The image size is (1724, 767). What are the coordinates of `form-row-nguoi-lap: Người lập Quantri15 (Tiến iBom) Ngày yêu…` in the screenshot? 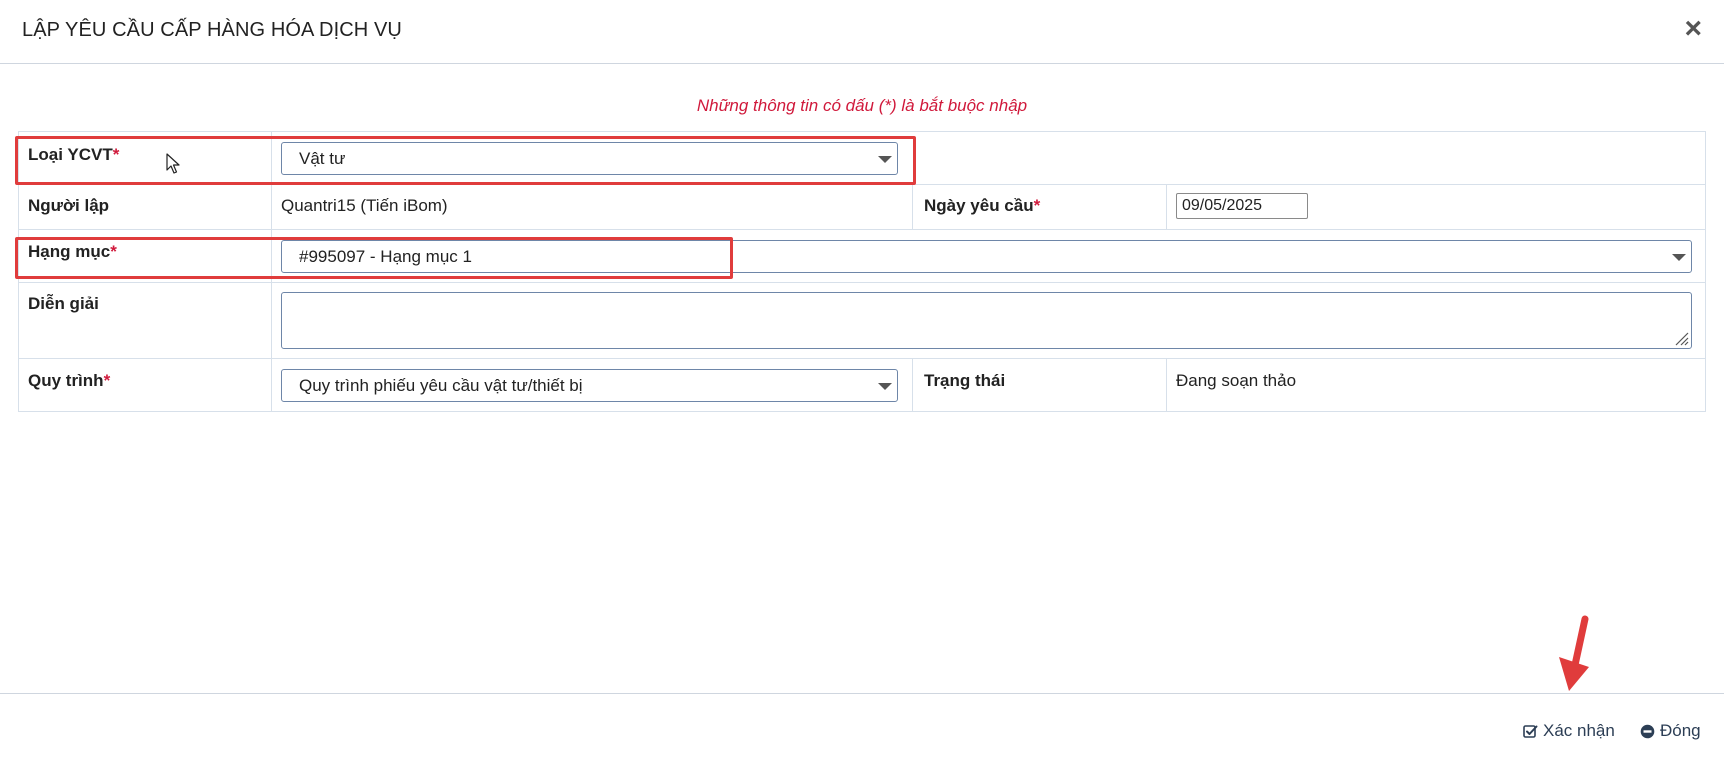 It's located at (862, 207).